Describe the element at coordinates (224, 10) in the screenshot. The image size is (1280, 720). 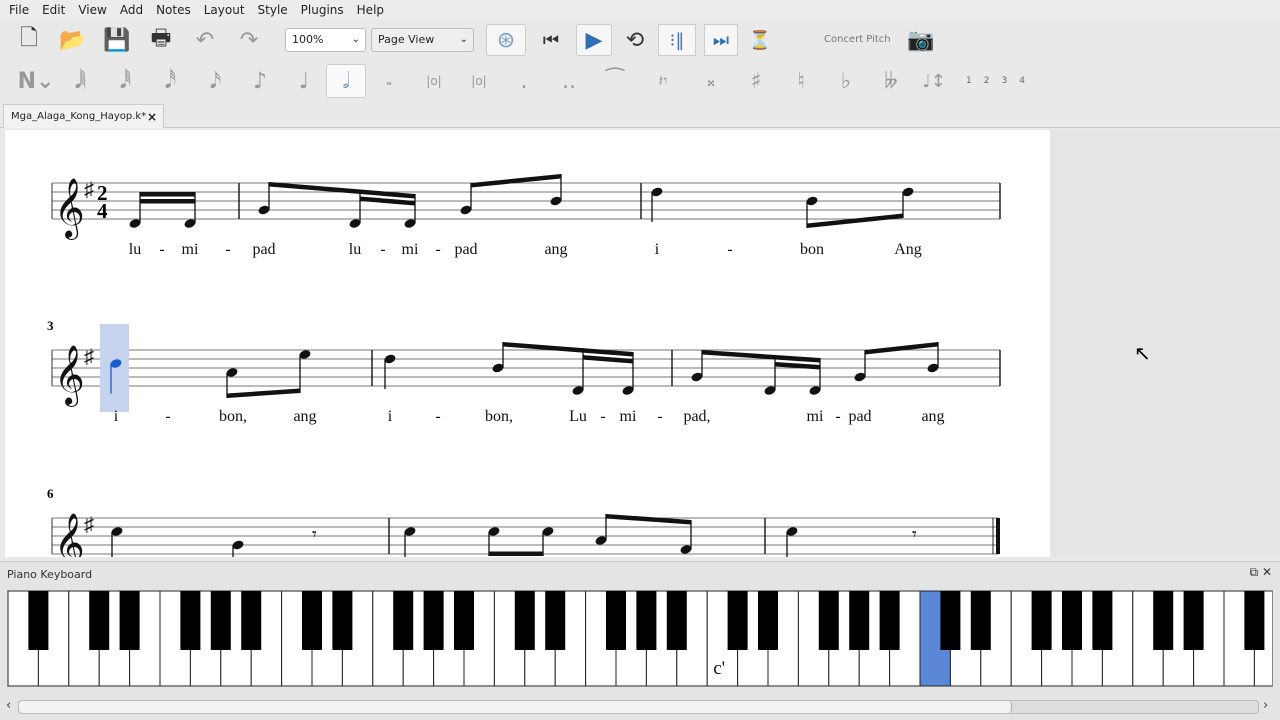
I see `menu-layout: Layout` at that location.